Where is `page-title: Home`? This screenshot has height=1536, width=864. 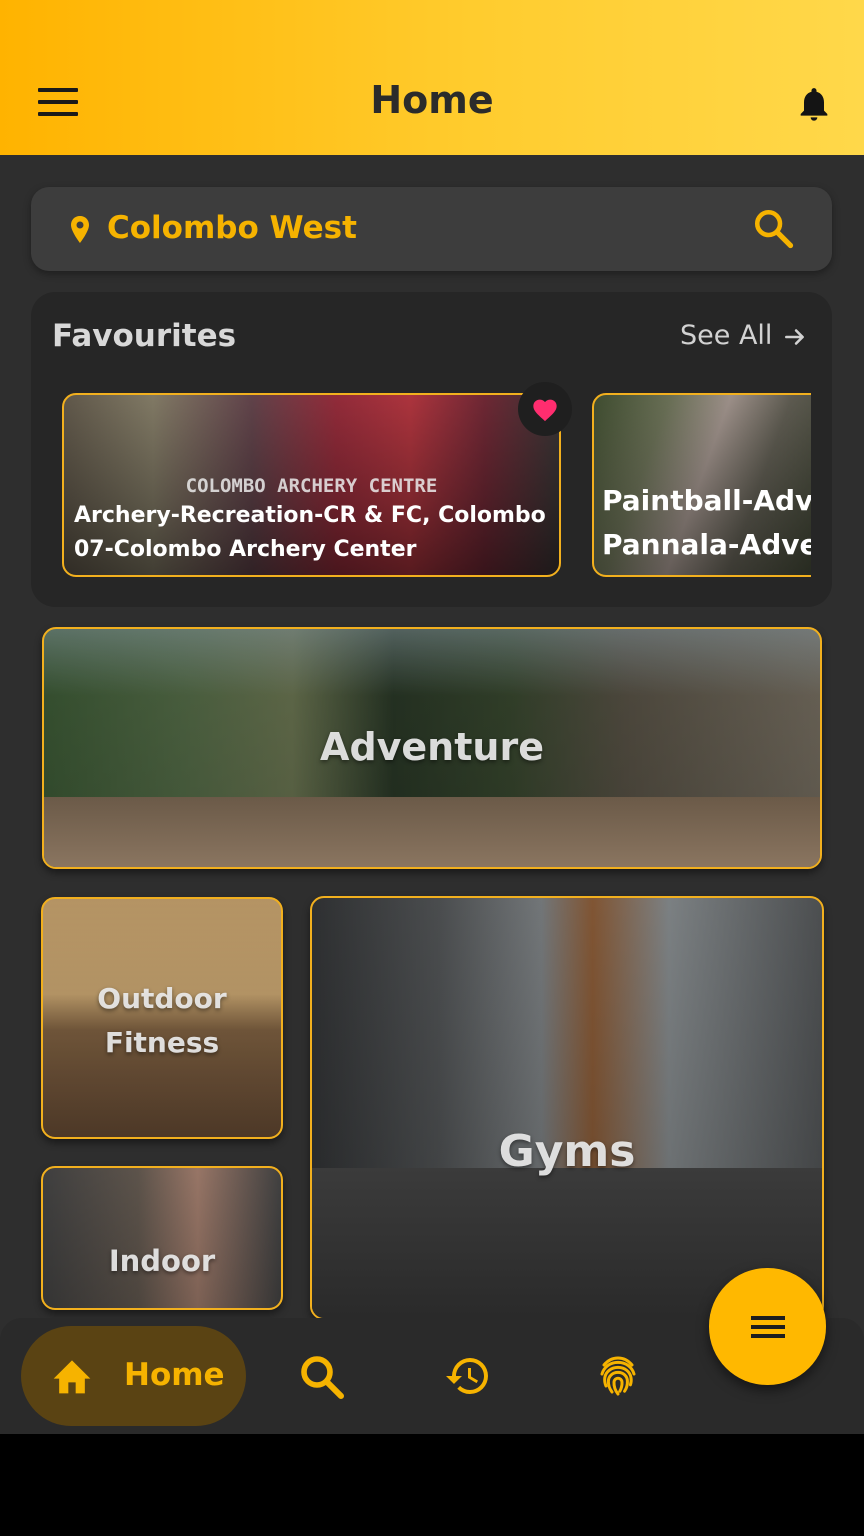 page-title: Home is located at coordinates (432, 100).